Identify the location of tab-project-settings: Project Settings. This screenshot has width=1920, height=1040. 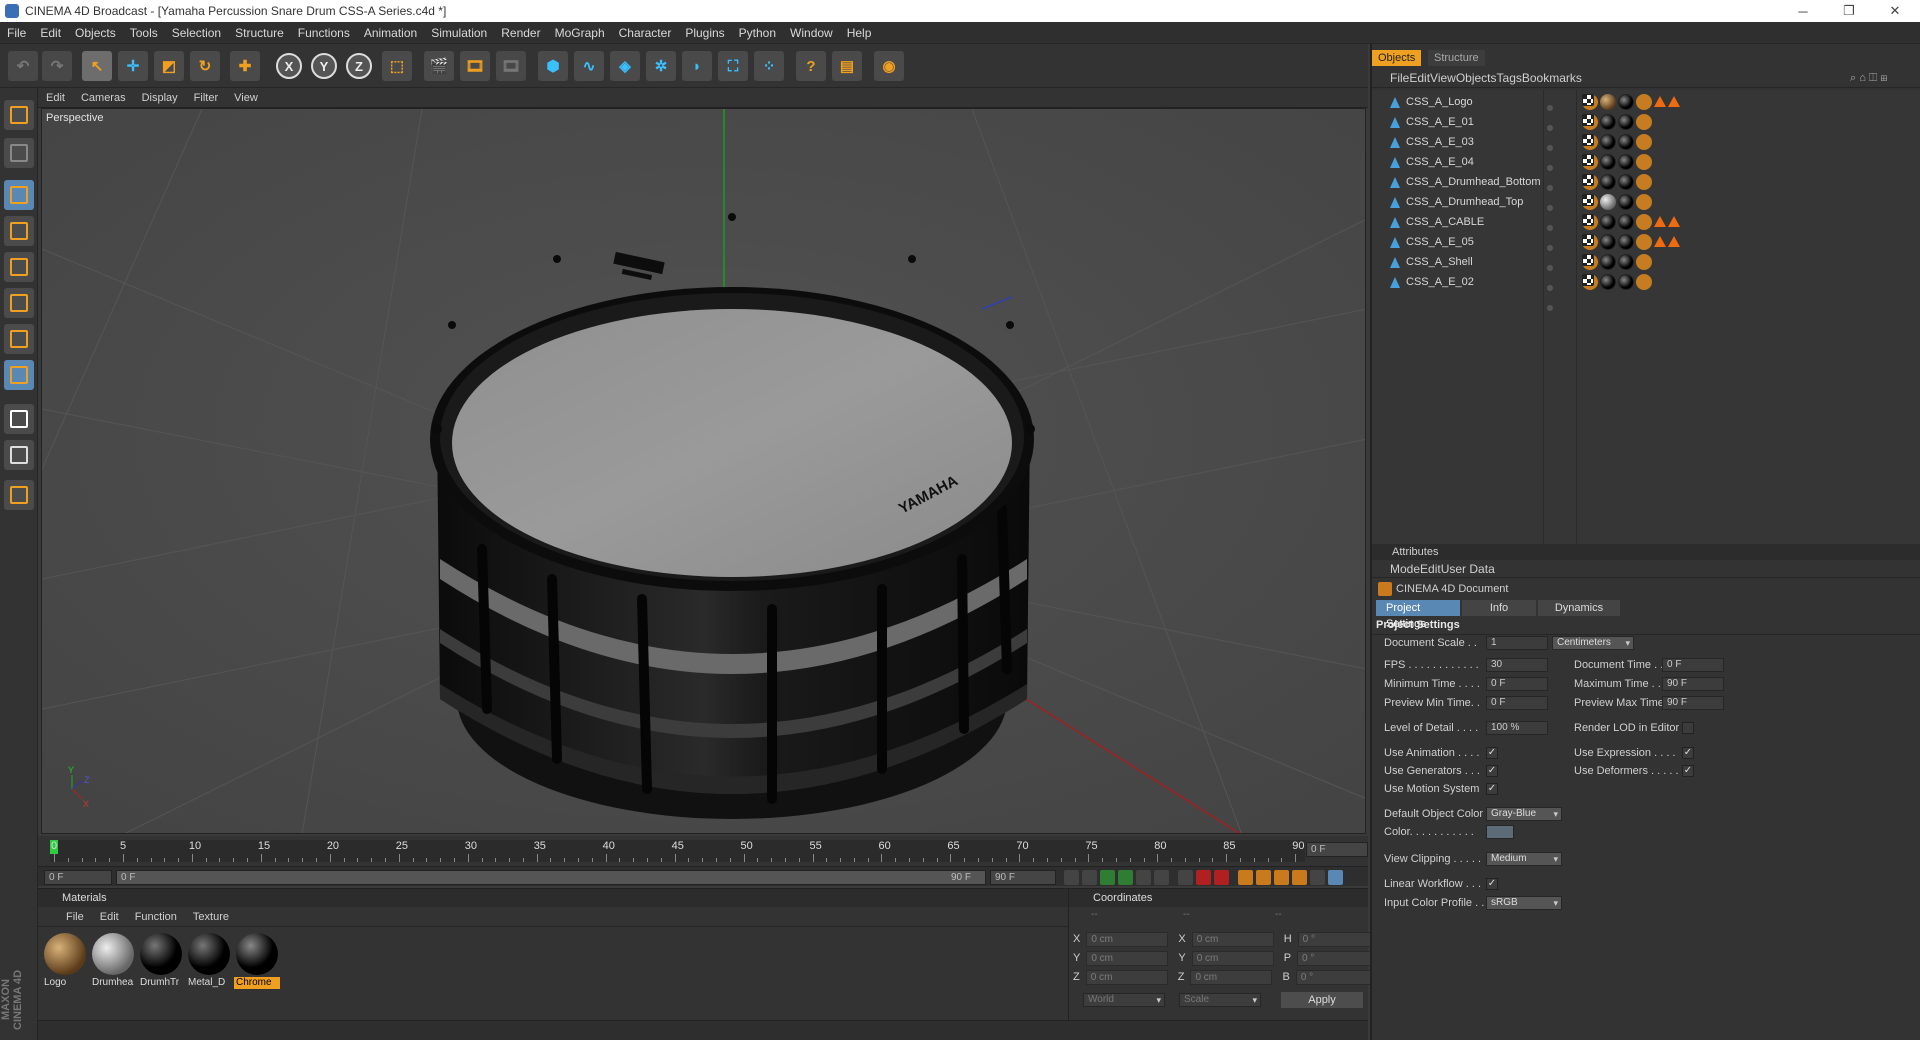
(1418, 615).